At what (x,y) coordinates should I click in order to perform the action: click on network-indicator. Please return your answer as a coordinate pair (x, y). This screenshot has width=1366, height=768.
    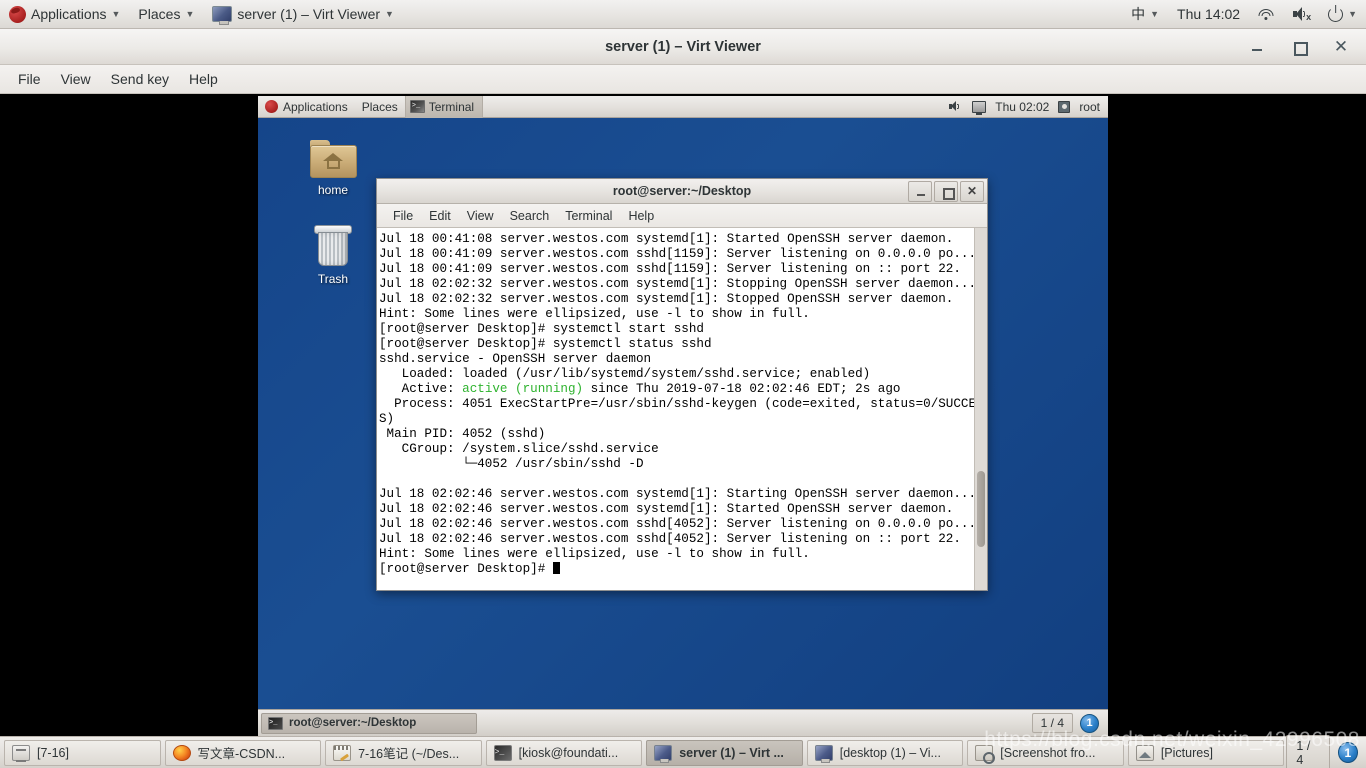
    Looking at the image, I should click on (1266, 14).